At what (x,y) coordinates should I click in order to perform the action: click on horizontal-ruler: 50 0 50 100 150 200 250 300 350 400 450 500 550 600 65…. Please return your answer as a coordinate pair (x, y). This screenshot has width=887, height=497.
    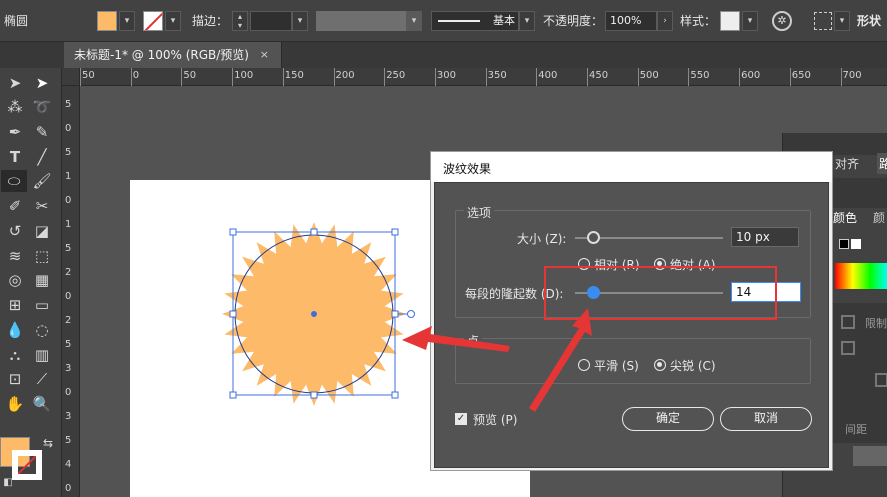
    Looking at the image, I should click on (483, 77).